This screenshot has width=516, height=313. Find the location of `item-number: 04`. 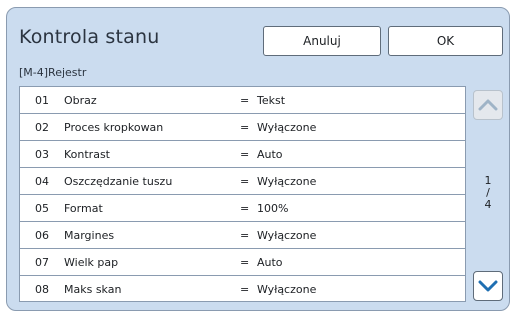

item-number: 04 is located at coordinates (42, 181).